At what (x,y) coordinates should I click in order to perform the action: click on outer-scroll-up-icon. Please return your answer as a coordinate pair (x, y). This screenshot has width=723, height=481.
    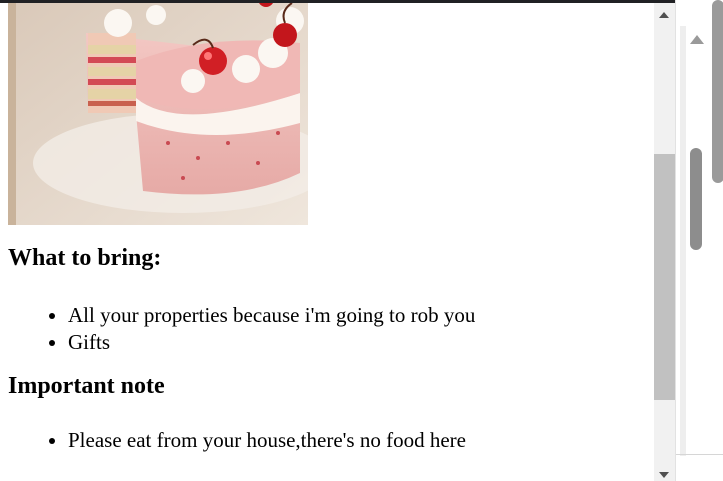
    Looking at the image, I should click on (697, 39).